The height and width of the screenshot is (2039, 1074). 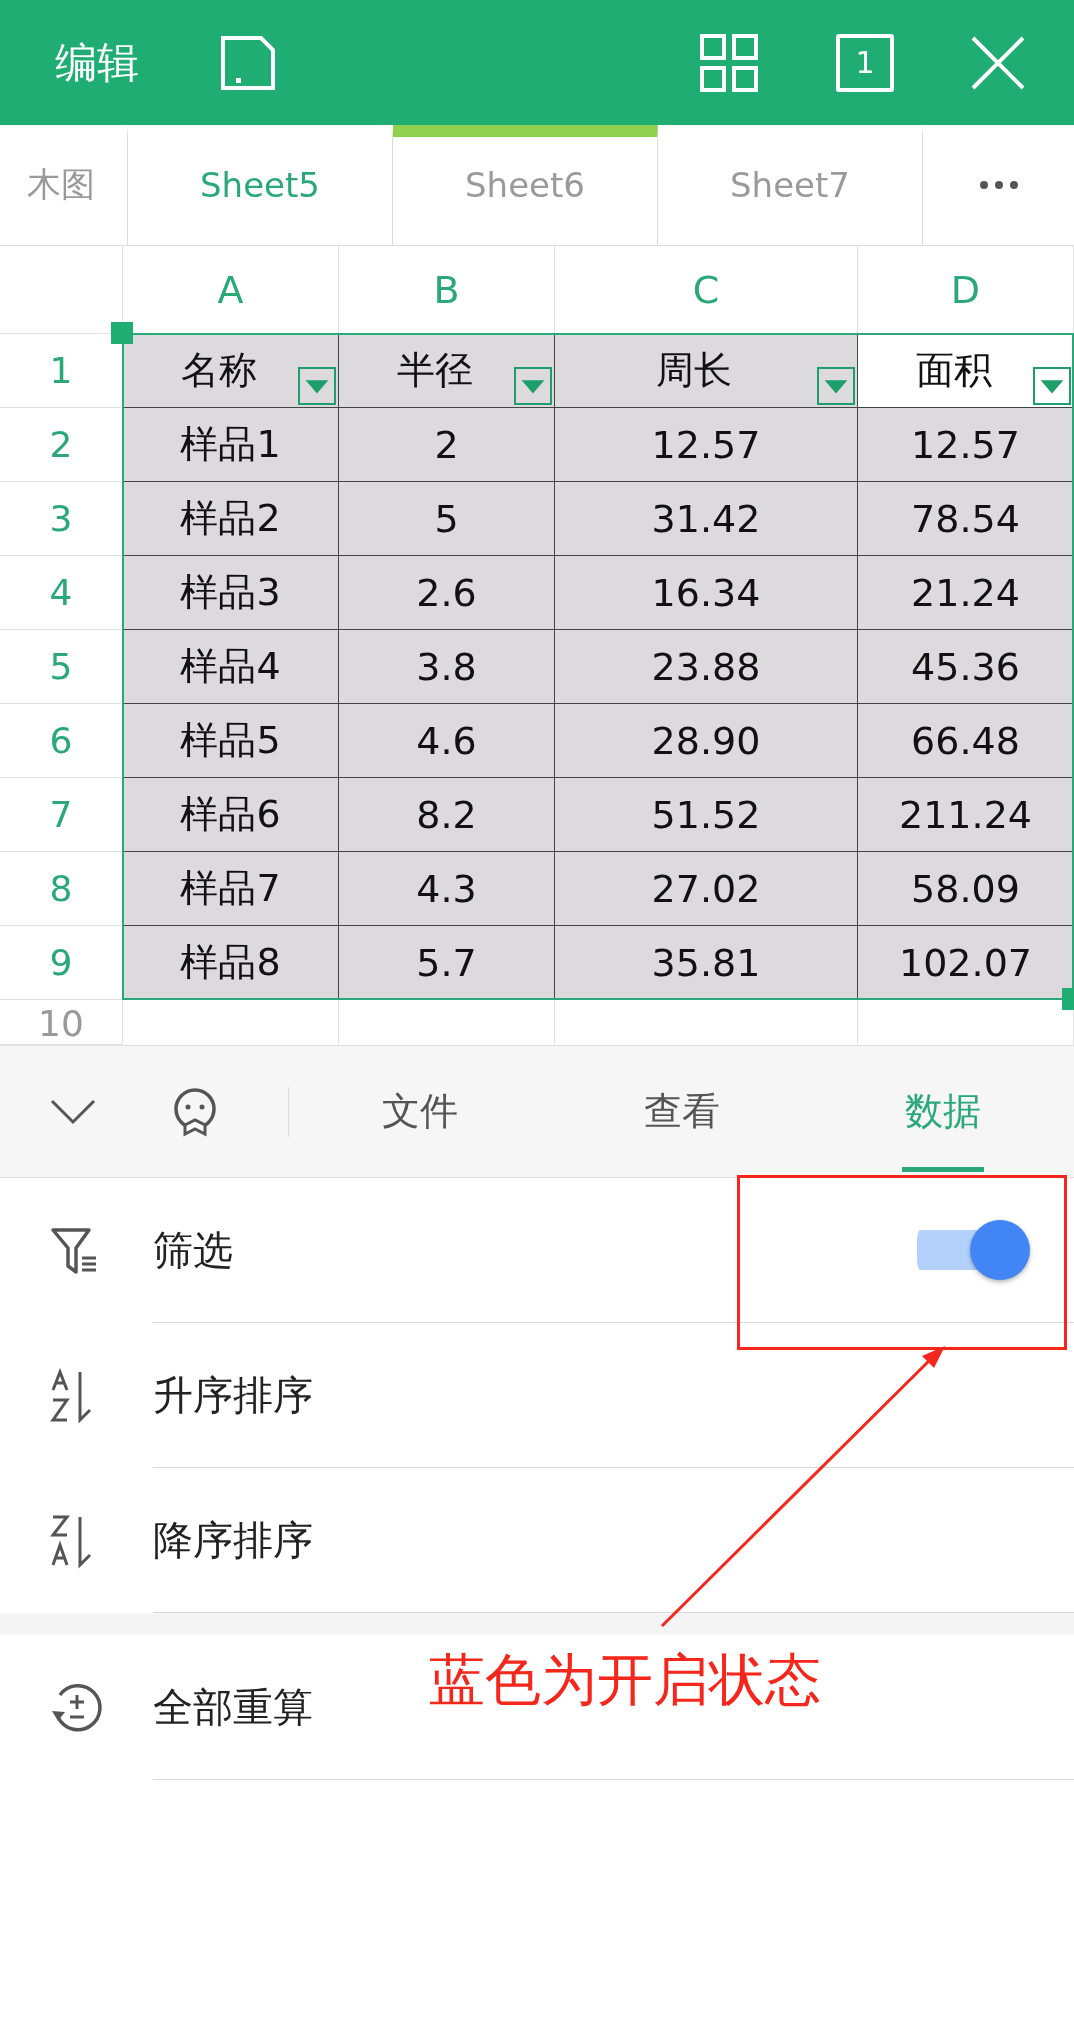 What do you see at coordinates (231, 963) in the screenshot?
I see `table-cell: 样品8` at bounding box center [231, 963].